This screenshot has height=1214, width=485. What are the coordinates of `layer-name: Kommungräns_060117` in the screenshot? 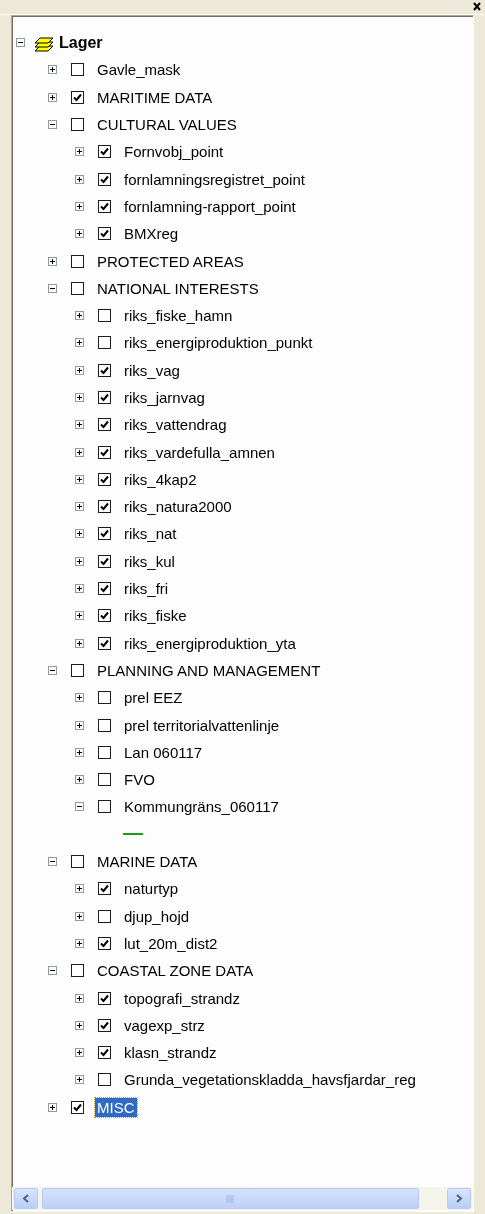 It's located at (201, 807).